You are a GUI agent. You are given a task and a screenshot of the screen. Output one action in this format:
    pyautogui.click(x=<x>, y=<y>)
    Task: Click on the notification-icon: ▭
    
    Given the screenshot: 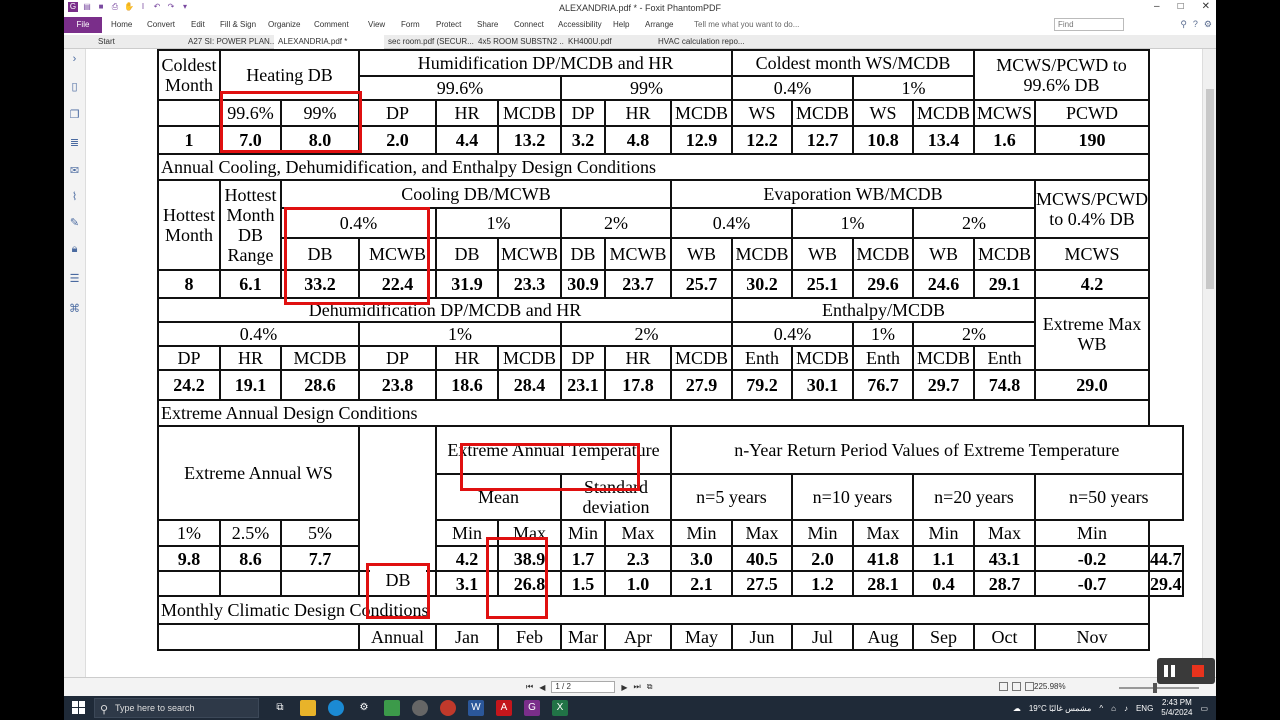 What is the action you would take?
    pyautogui.click(x=1204, y=708)
    